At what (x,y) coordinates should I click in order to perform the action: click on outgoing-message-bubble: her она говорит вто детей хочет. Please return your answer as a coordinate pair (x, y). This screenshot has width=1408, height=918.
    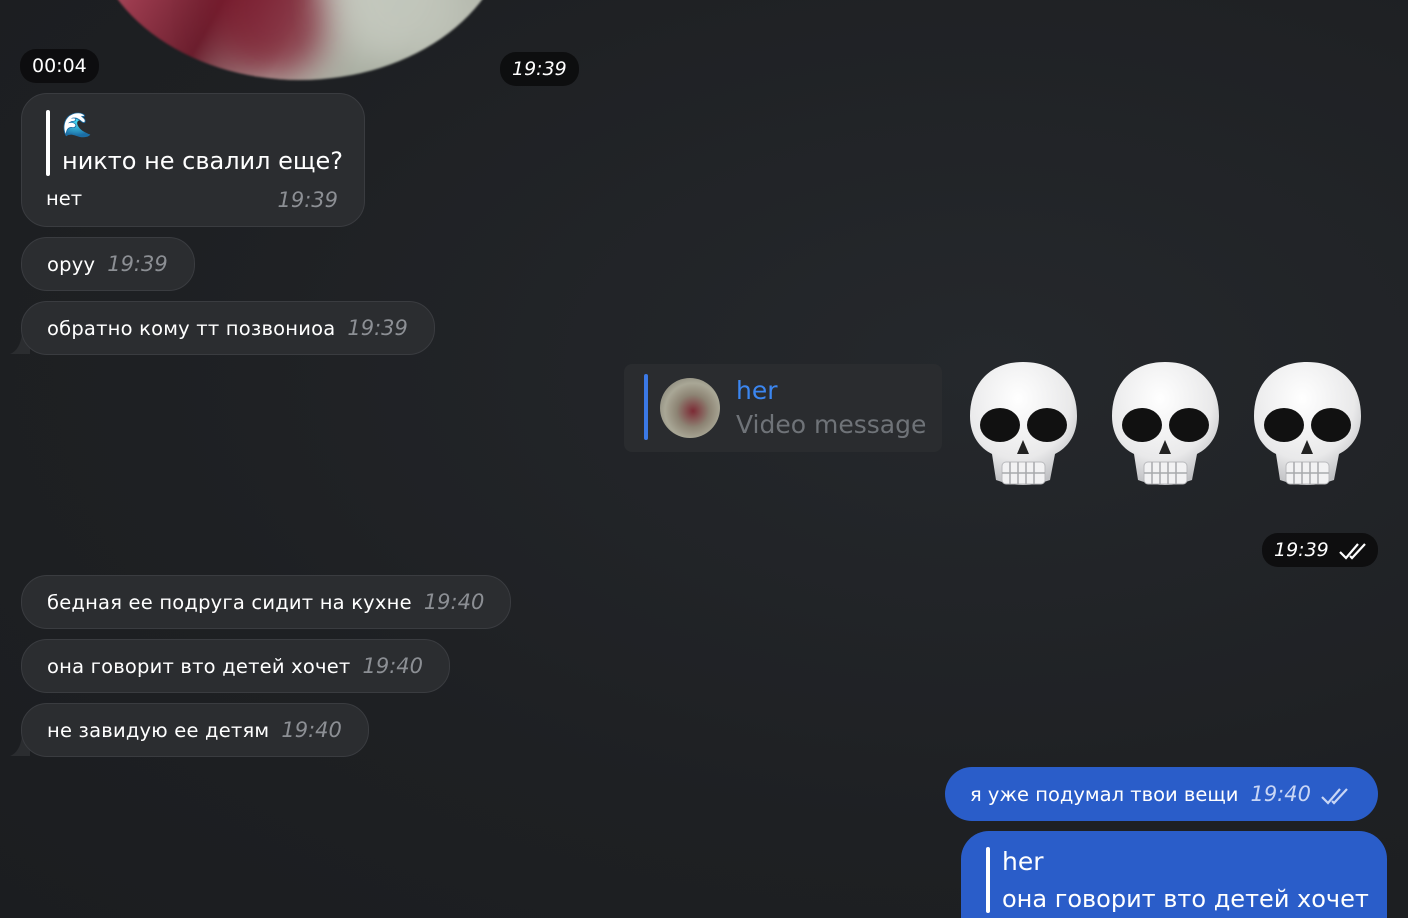
    Looking at the image, I should click on (1174, 874).